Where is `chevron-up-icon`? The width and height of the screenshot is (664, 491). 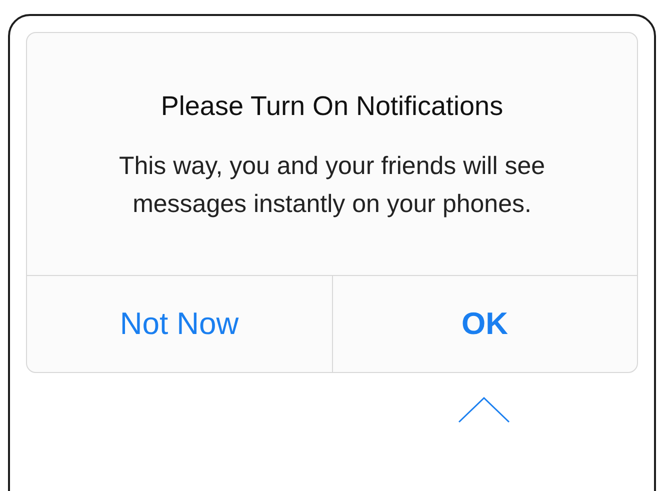
chevron-up-icon is located at coordinates (484, 410).